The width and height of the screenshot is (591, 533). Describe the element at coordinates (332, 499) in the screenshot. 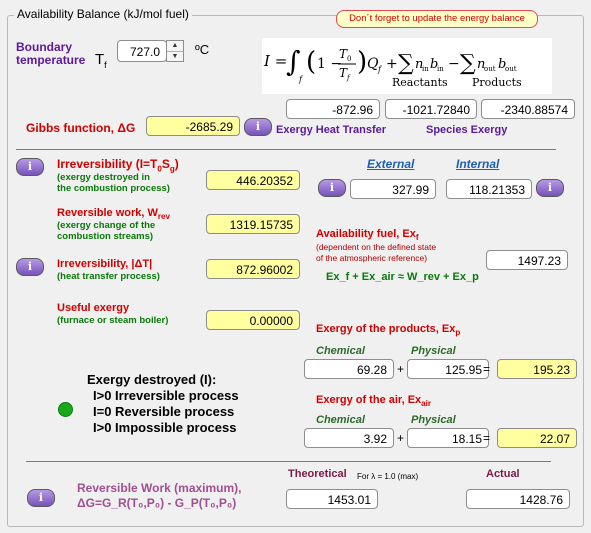

I see `theoretical-value: 1453.01` at that location.